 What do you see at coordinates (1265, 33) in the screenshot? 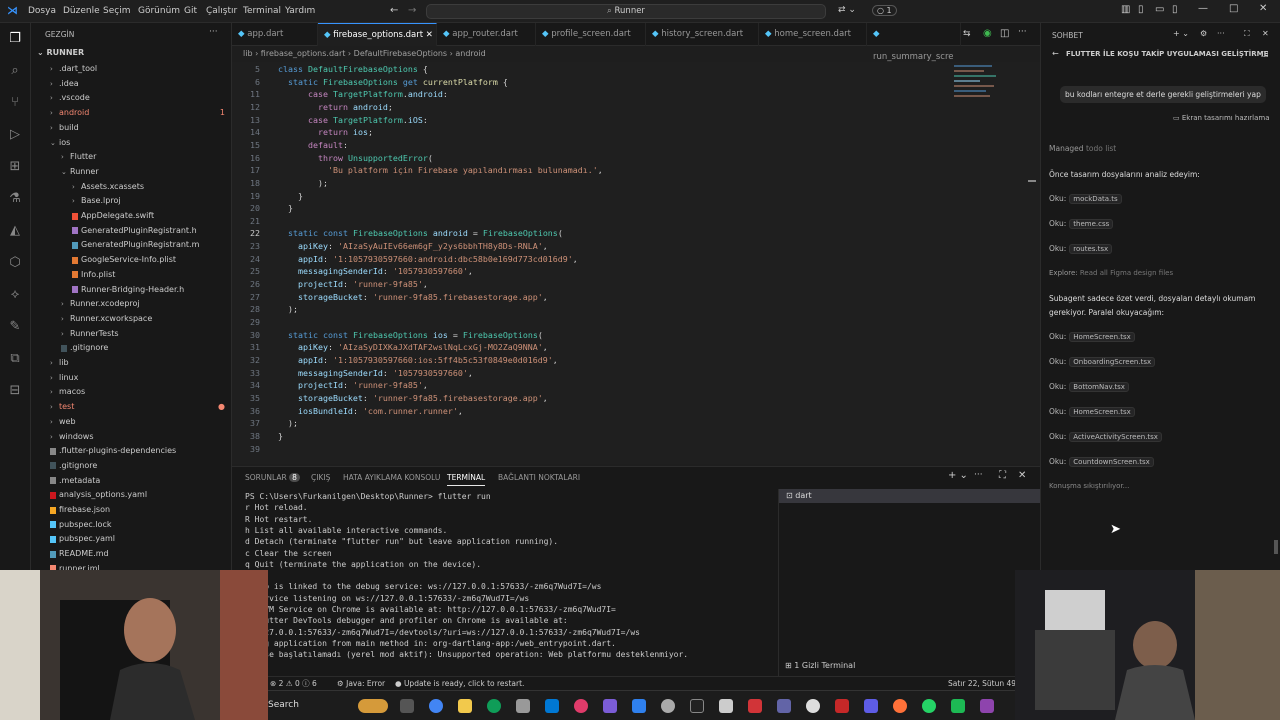
I see `chat-close-icon: ✕` at bounding box center [1265, 33].